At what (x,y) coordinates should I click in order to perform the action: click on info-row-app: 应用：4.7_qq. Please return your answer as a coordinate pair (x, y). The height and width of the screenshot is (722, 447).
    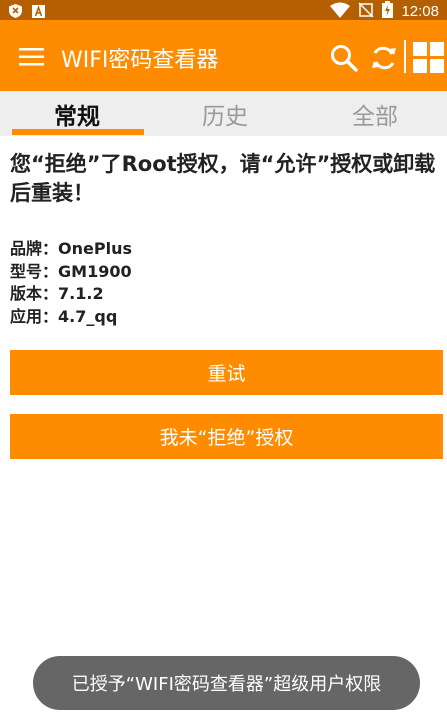
    Looking at the image, I should click on (71, 317).